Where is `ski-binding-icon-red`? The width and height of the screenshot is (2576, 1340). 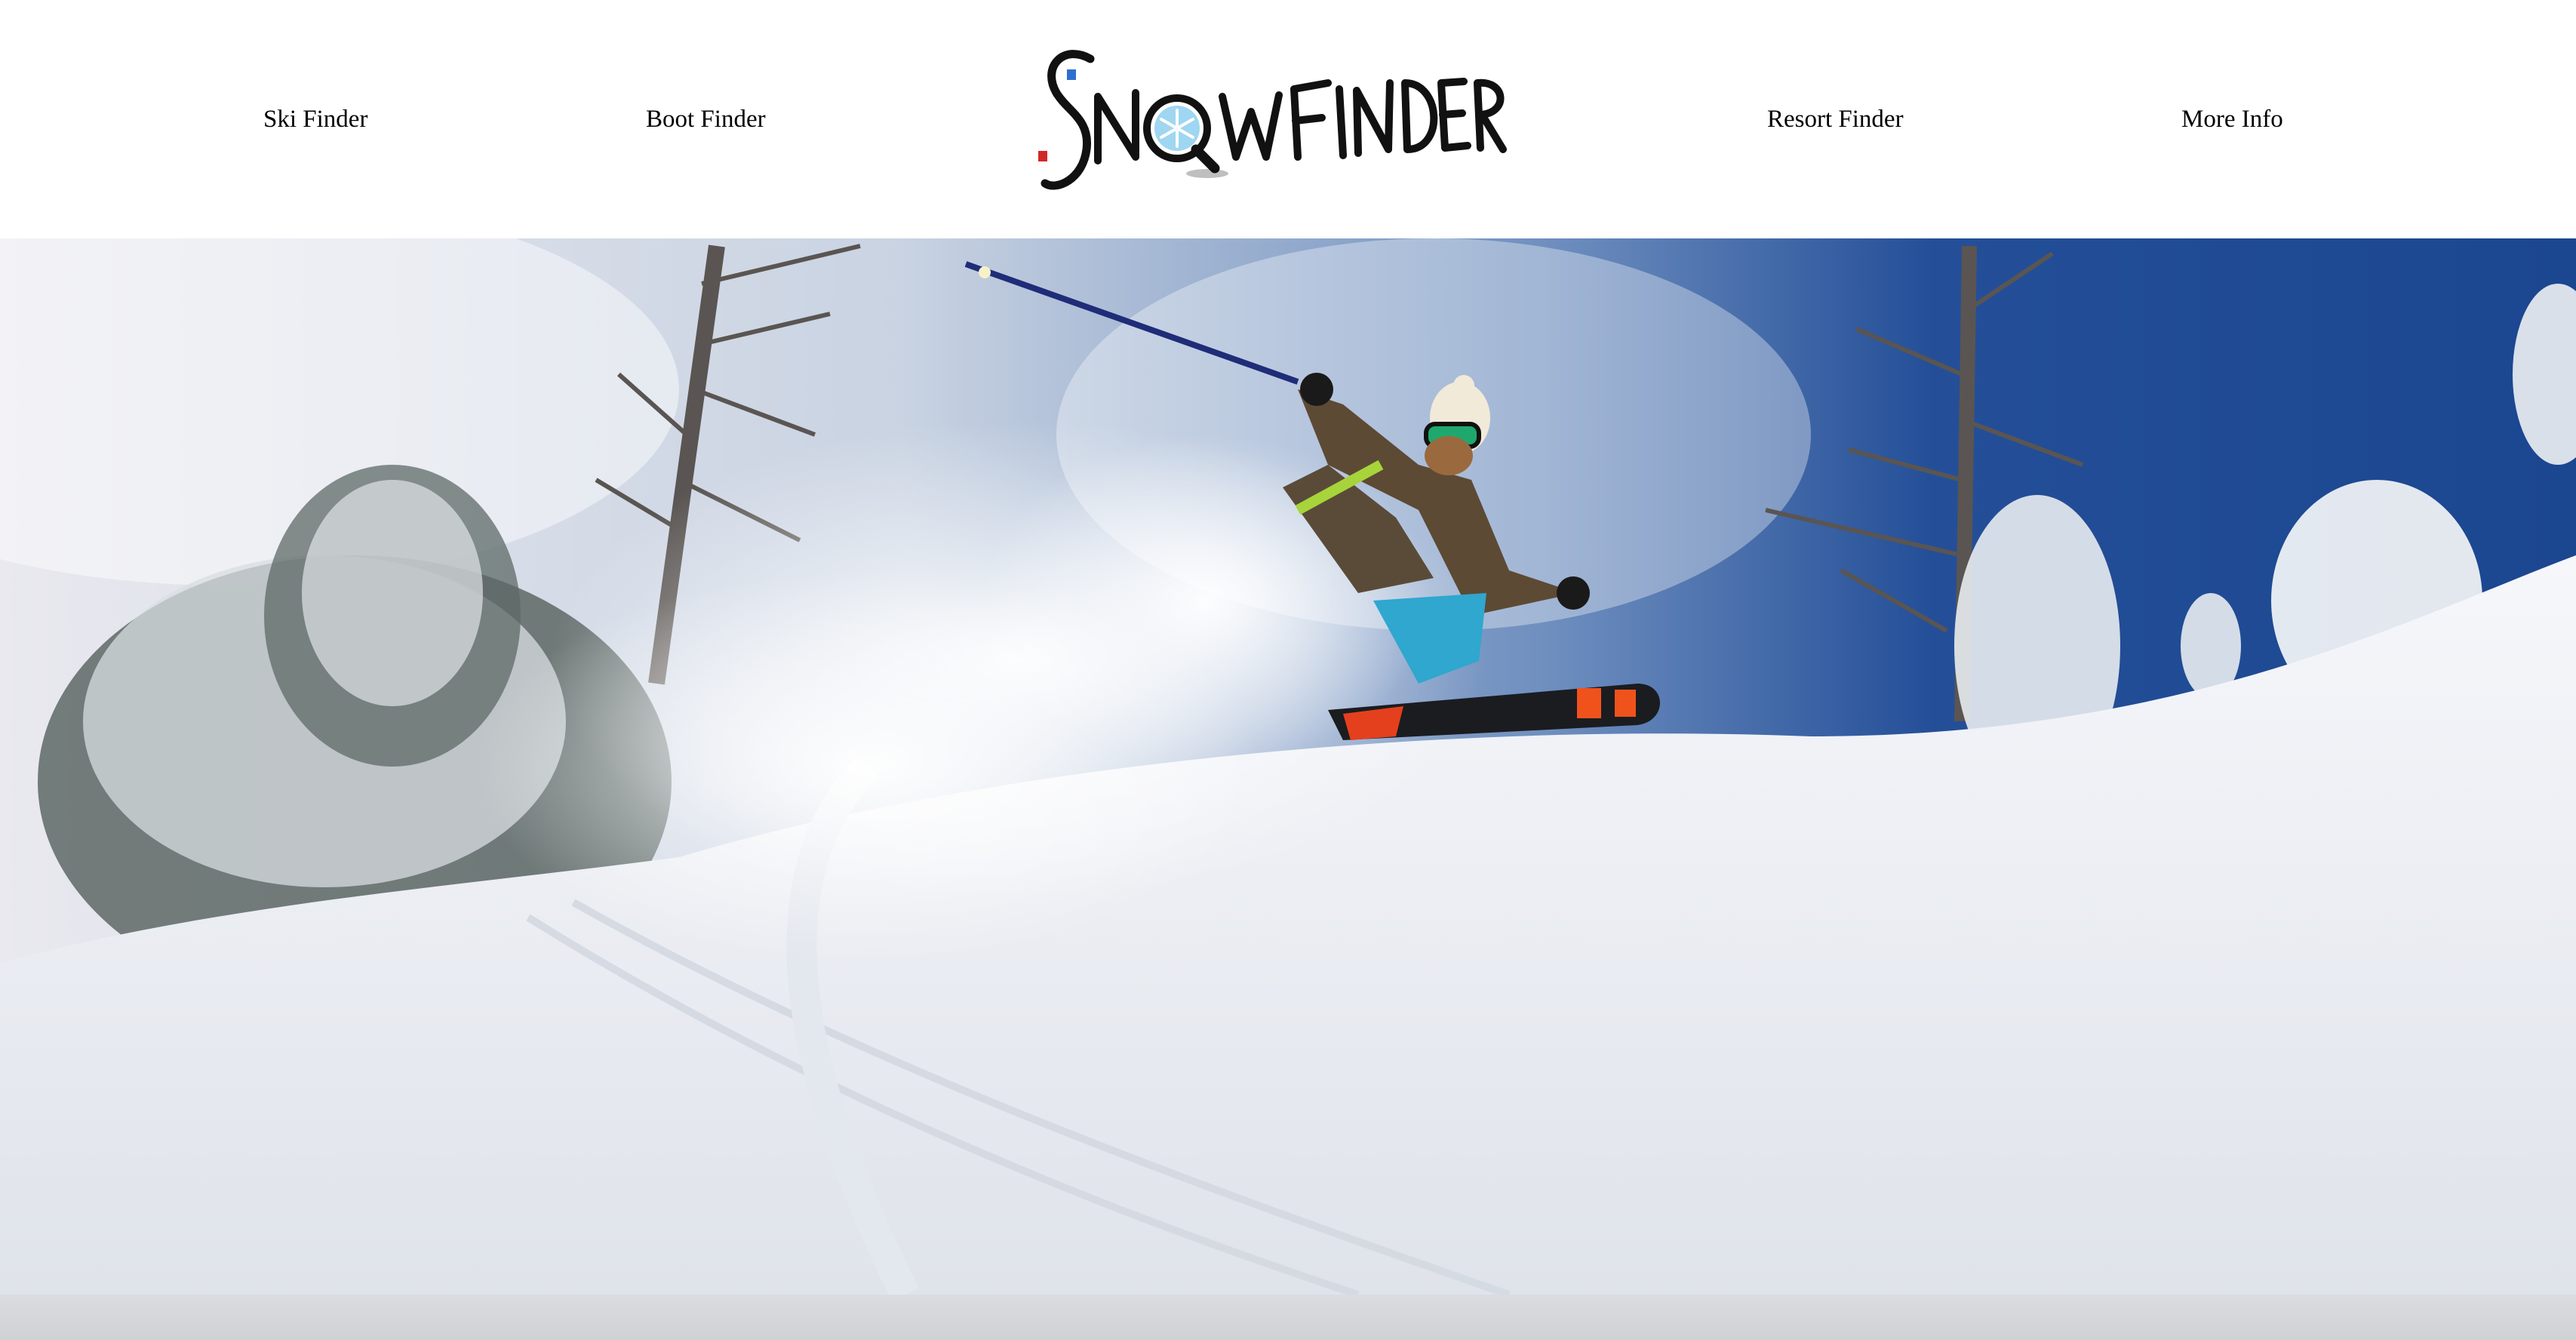
ski-binding-icon-red is located at coordinates (1042, 156).